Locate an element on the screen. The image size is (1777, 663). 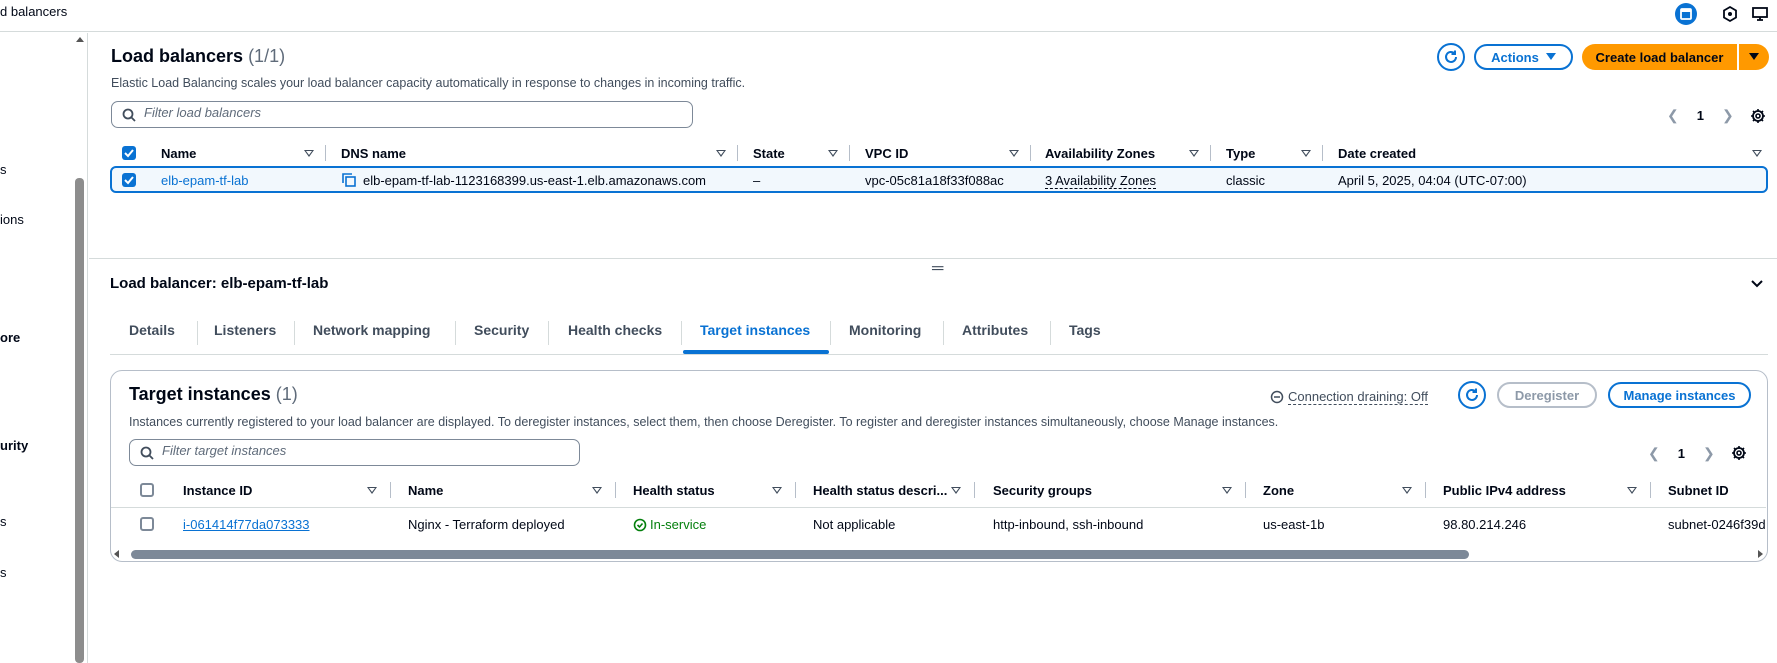
column-header-vpc: VPC ID is located at coordinates (886, 153).